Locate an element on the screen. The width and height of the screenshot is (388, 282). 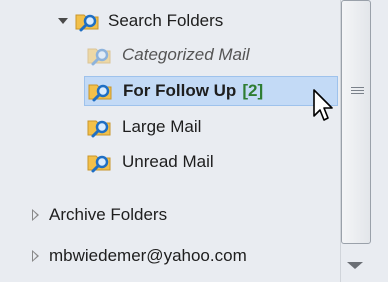
tree-item-label: Categorized Mail is located at coordinates (186, 54).